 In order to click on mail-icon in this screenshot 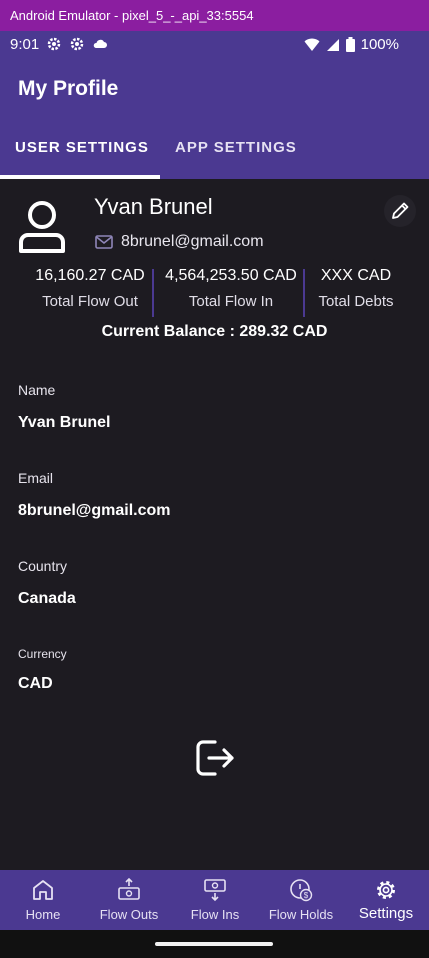, I will do `click(104, 242)`.